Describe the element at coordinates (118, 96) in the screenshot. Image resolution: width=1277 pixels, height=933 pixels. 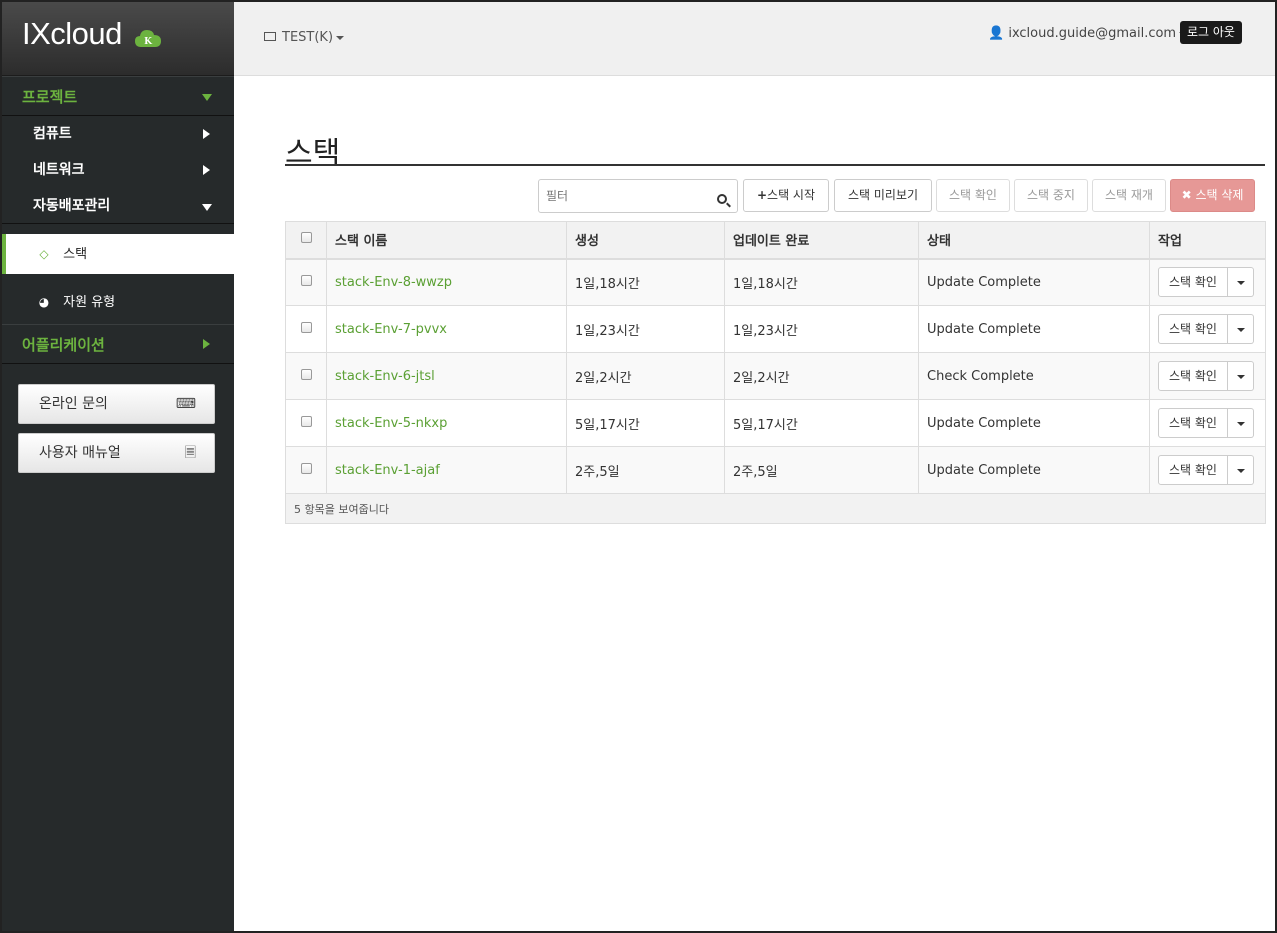
I see `nav-section-project: 프로젝트` at that location.